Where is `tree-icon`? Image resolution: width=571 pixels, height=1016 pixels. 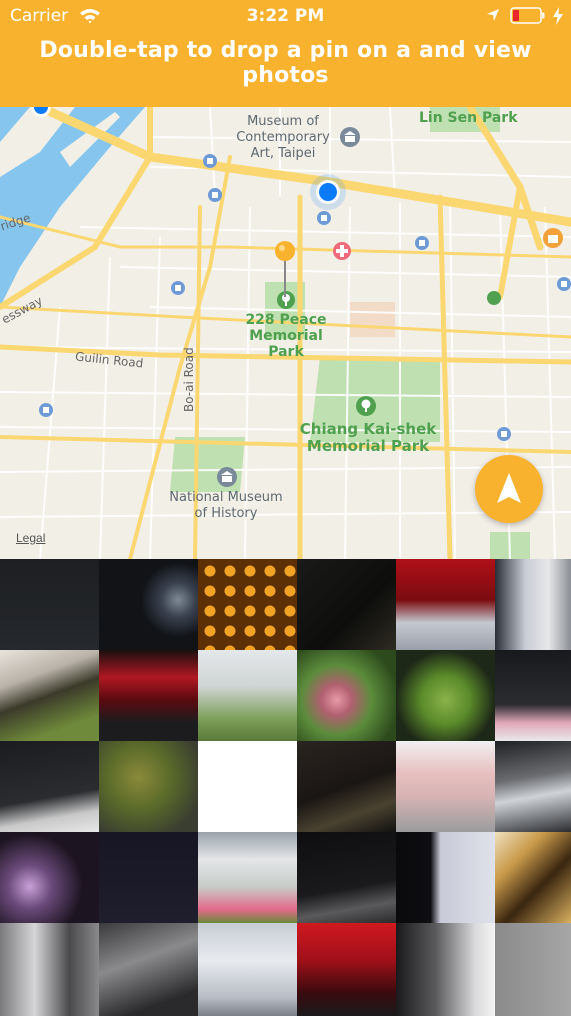
tree-icon is located at coordinates (366, 406).